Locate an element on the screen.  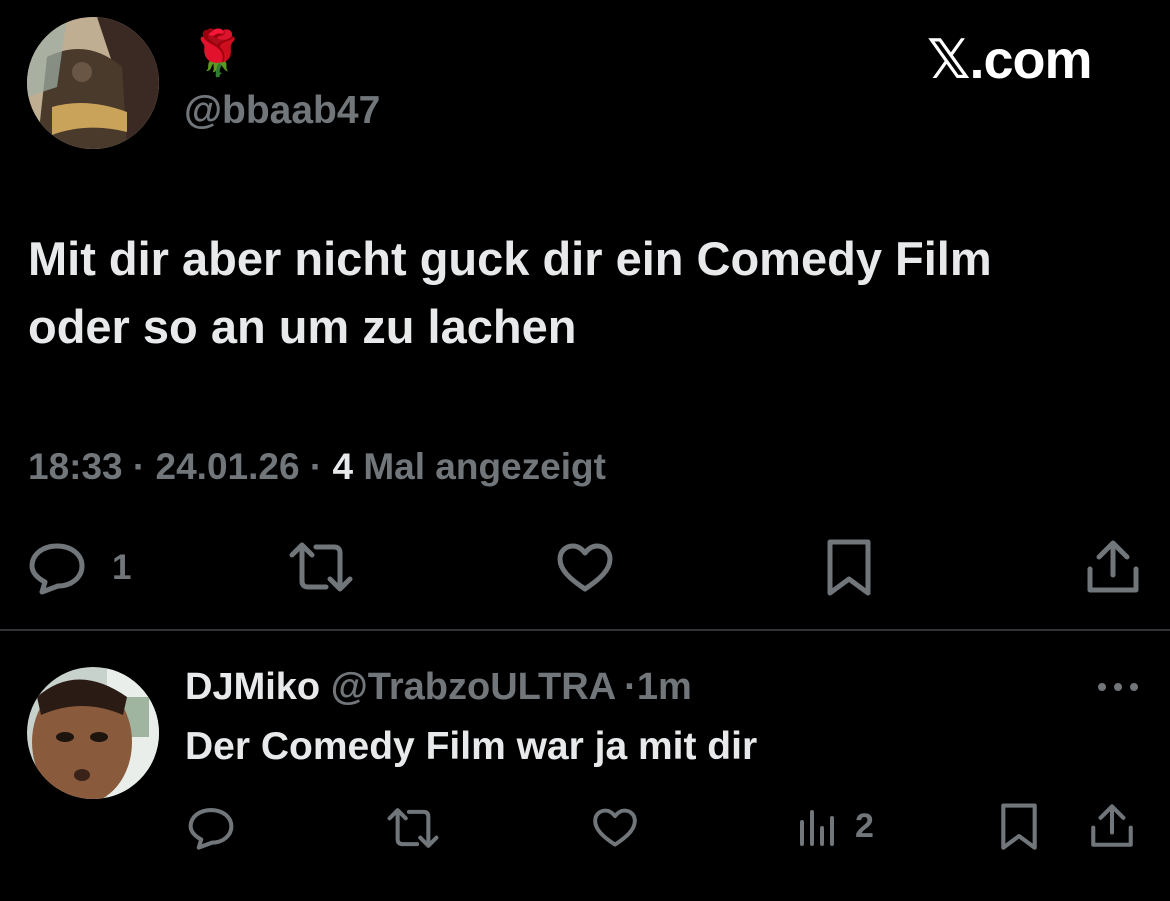
share-button is located at coordinates (1113, 567).